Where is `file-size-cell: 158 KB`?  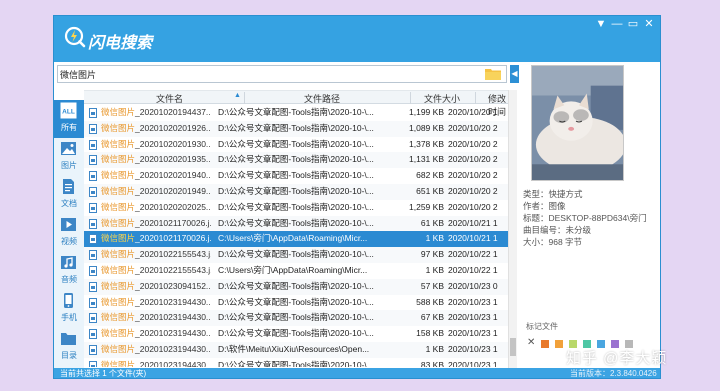
file-size-cell: 158 KB is located at coordinates (430, 333).